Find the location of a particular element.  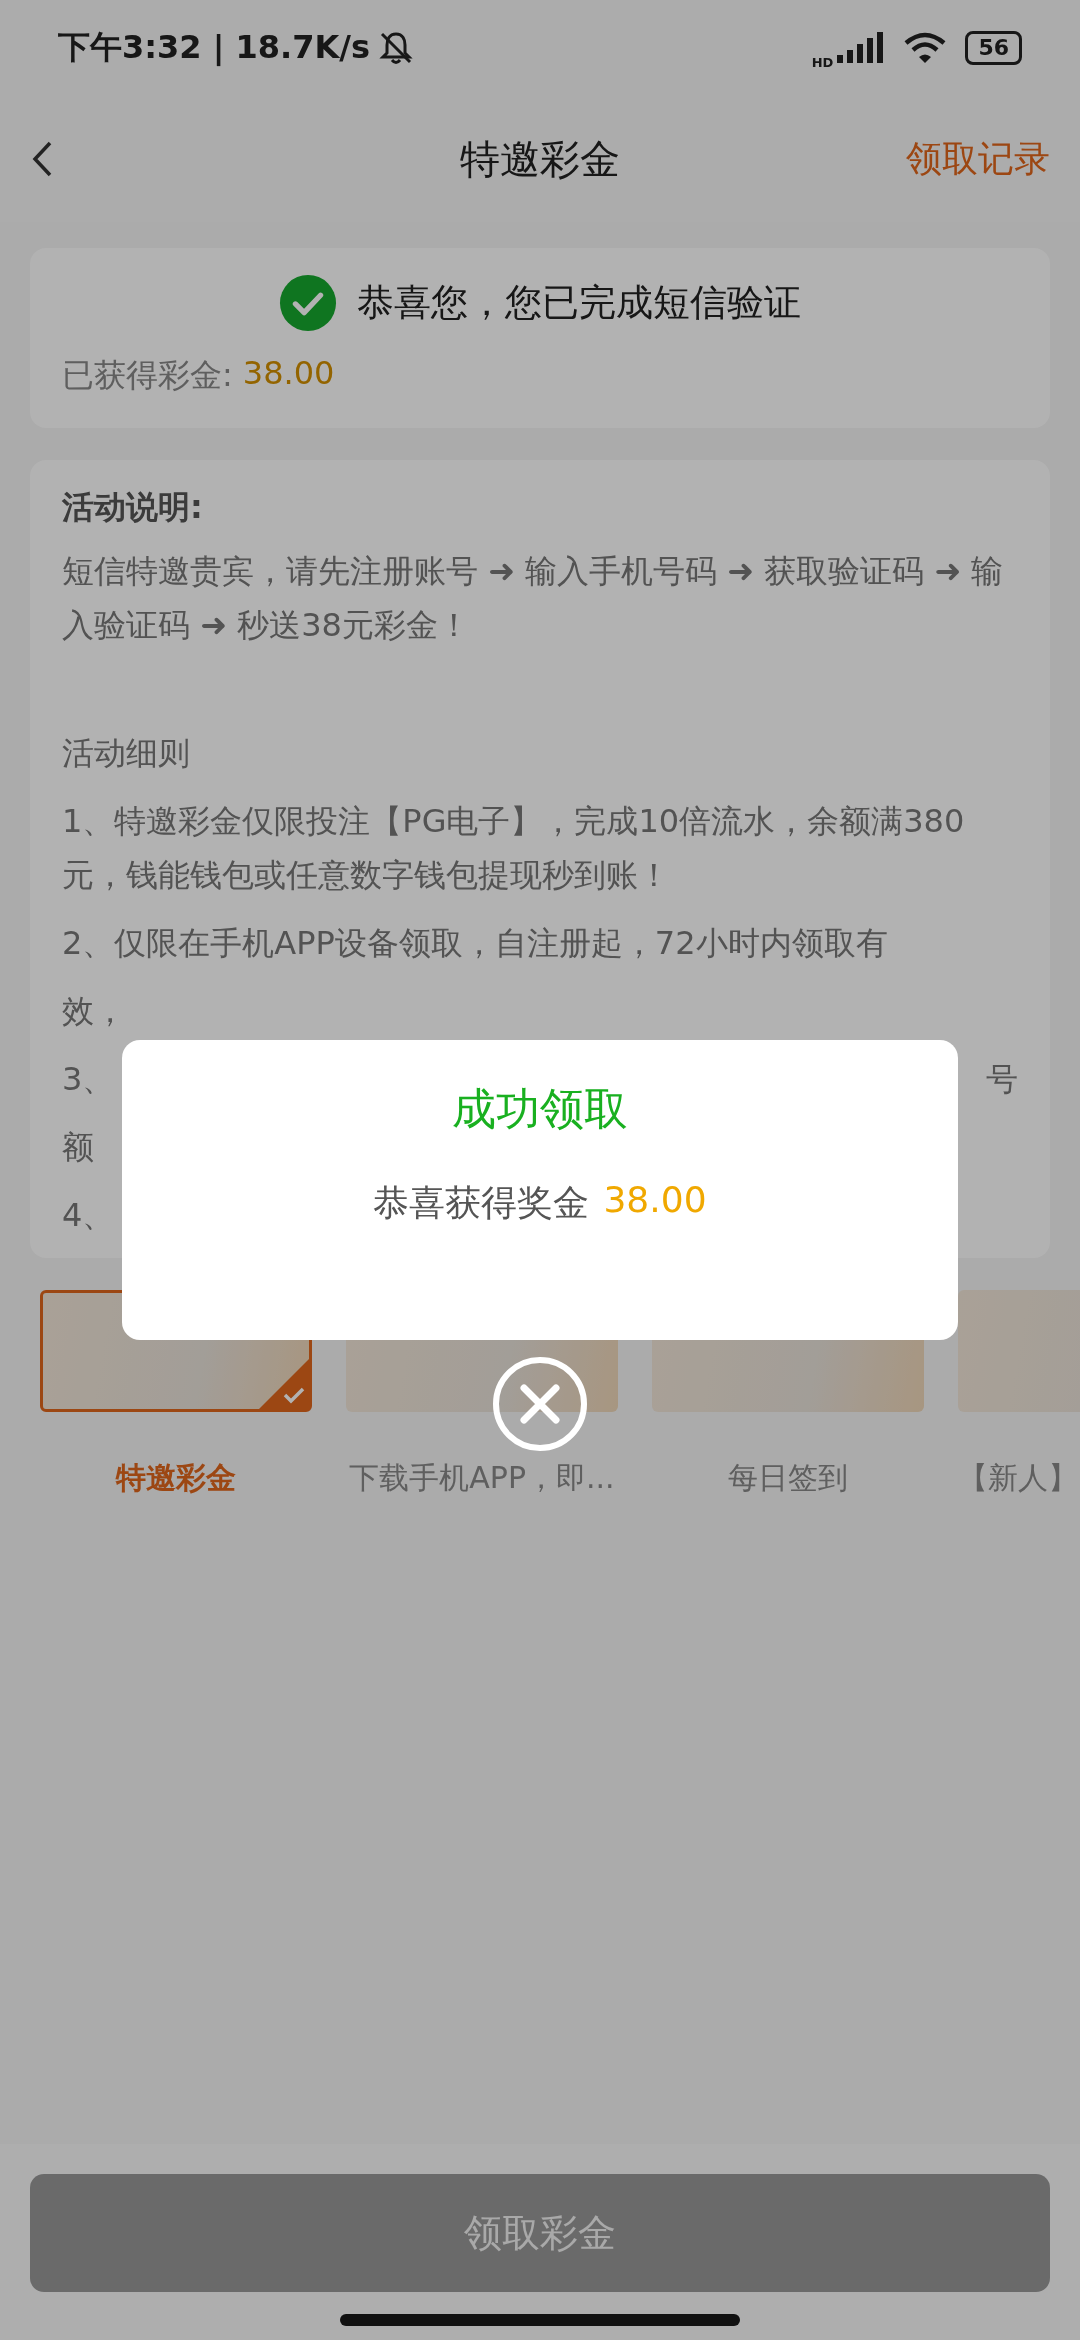

earned-label: 已获得彩金: is located at coordinates (147, 375).